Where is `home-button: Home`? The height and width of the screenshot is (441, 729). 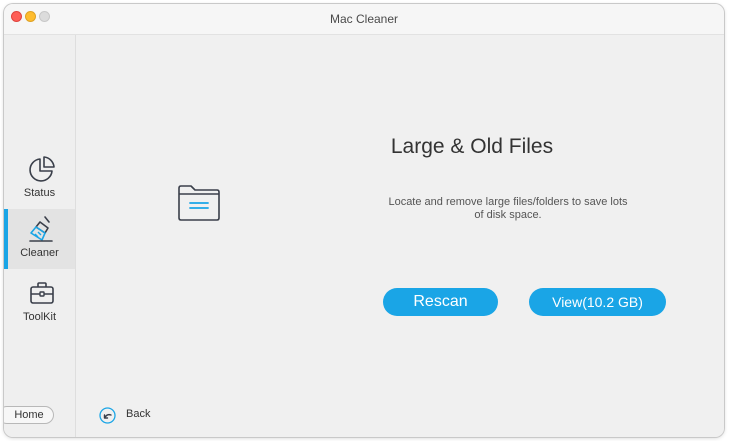 home-button: Home is located at coordinates (29, 415).